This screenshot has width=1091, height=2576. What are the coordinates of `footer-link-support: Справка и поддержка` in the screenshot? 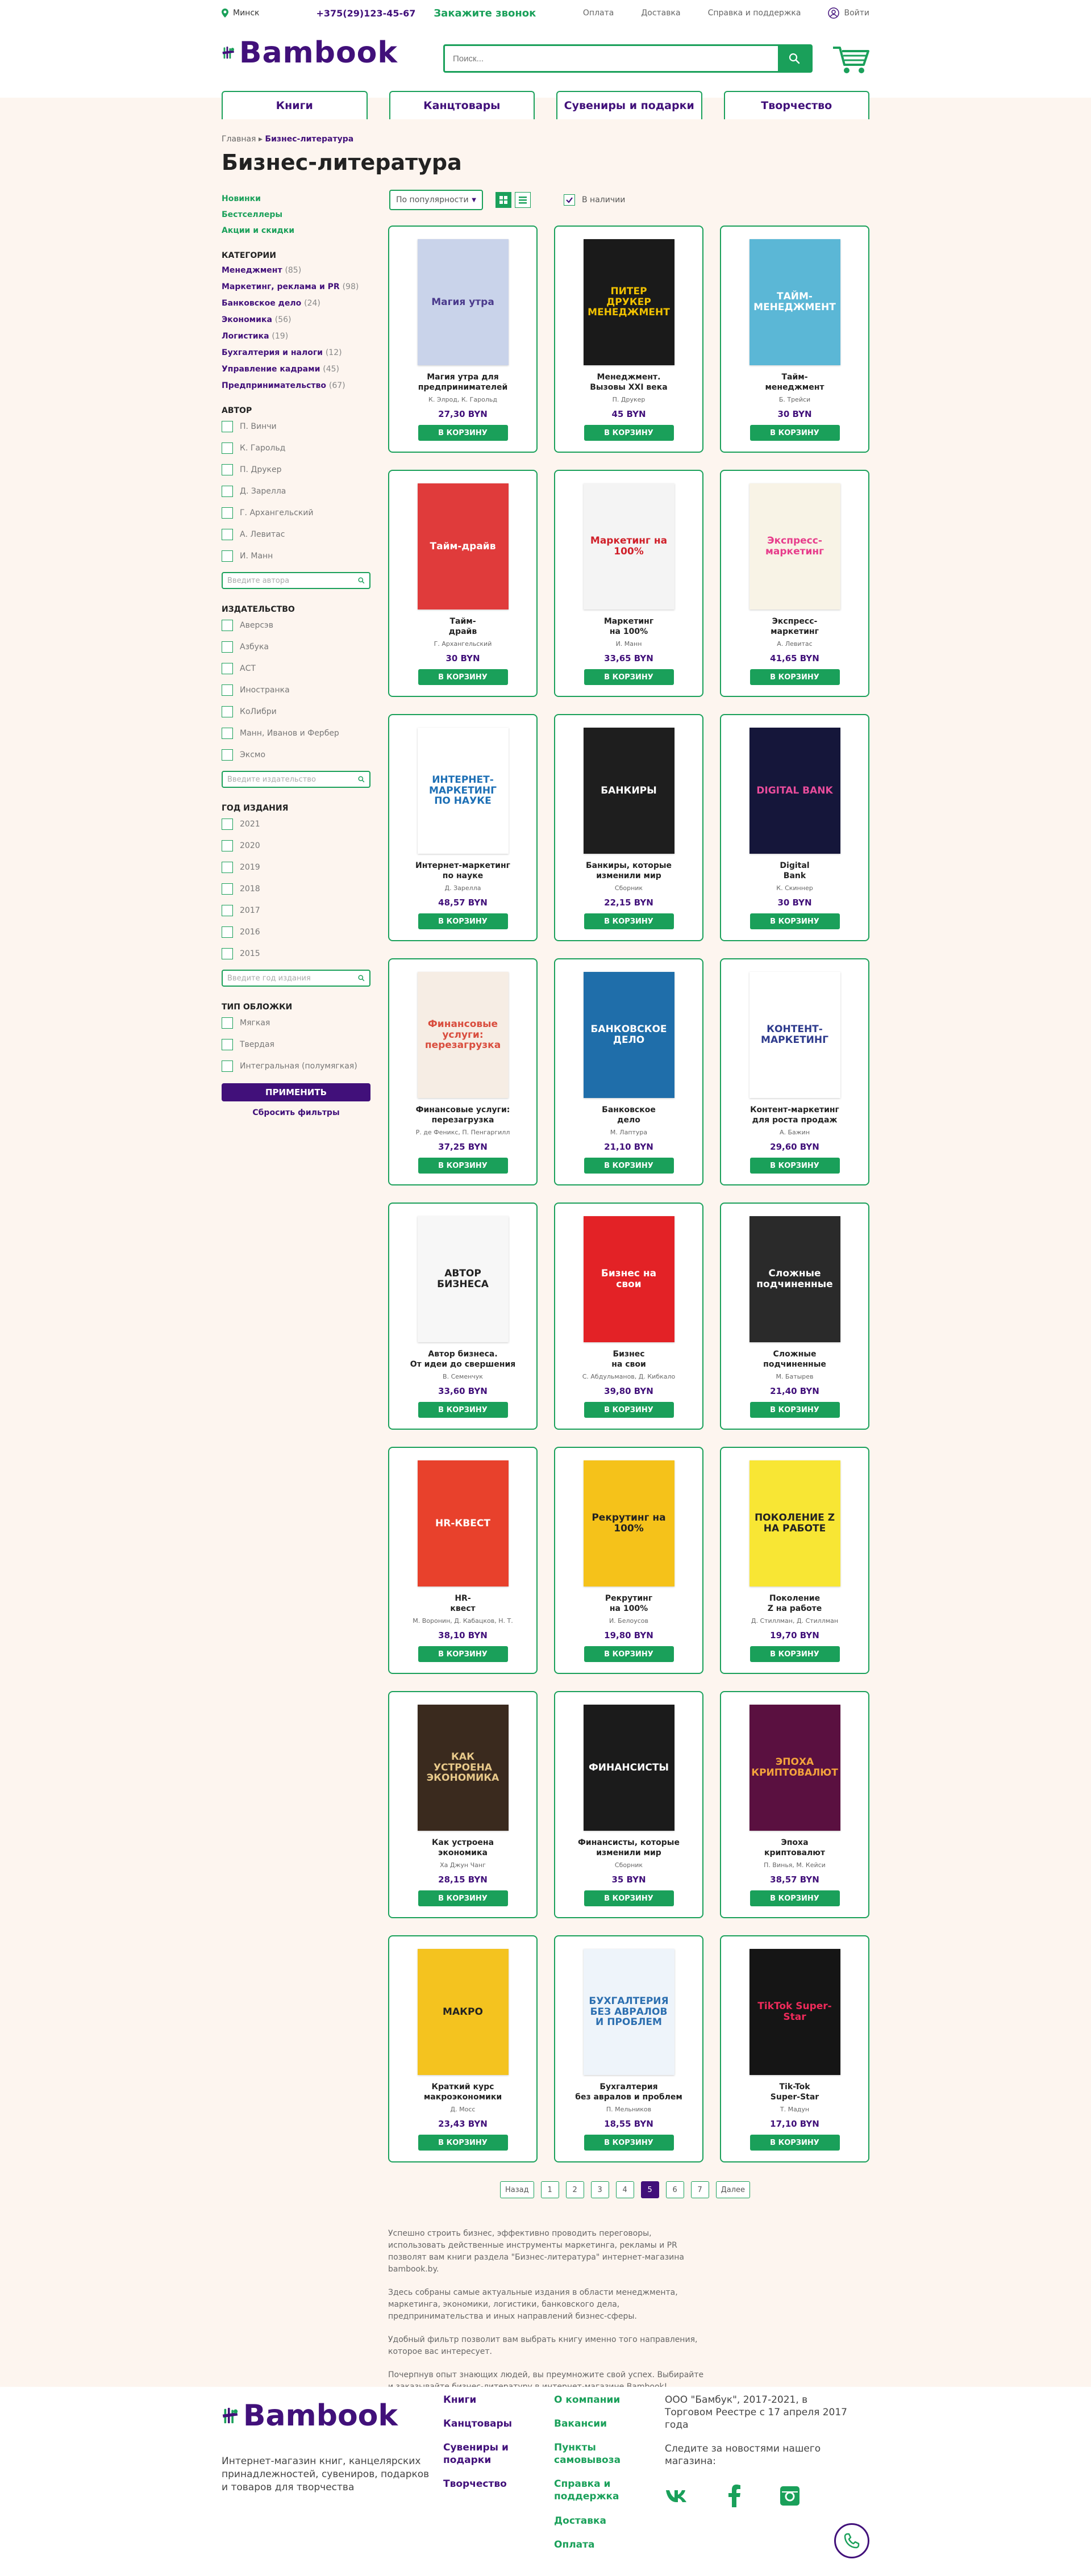 It's located at (594, 2490).